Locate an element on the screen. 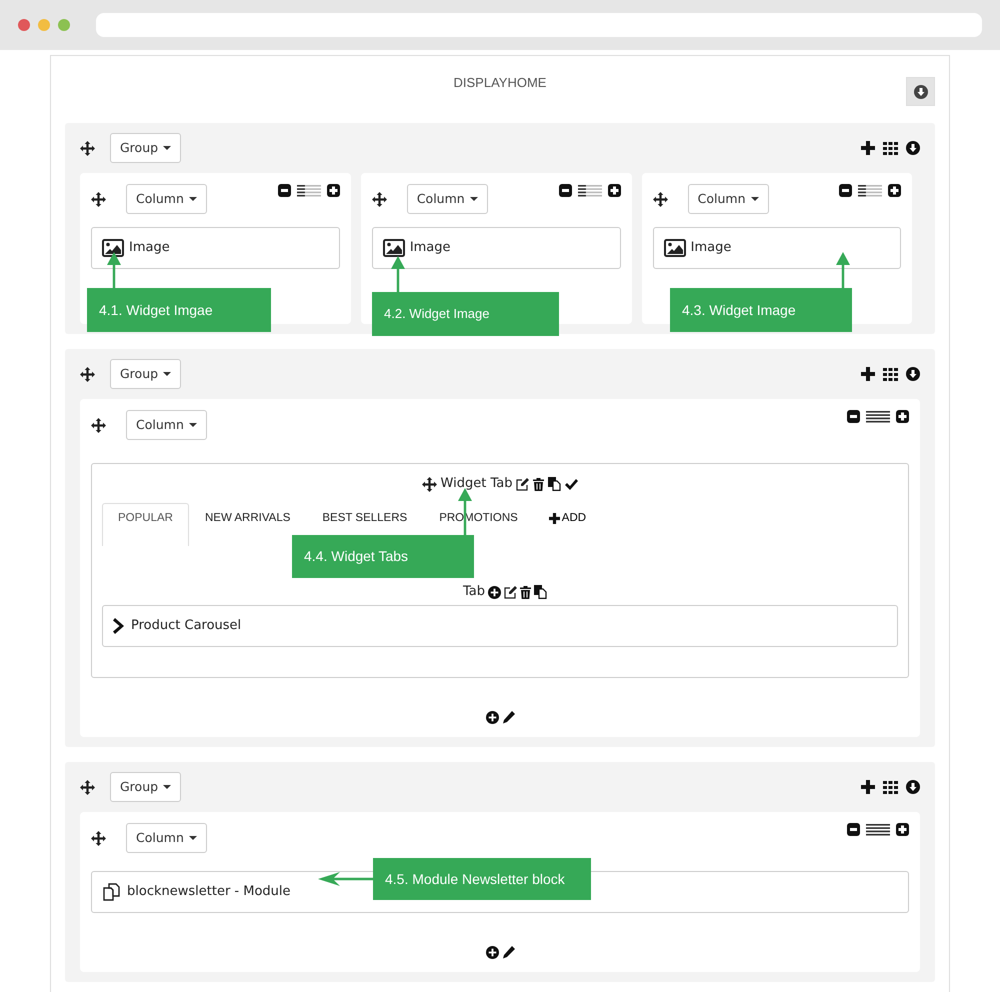 This screenshot has height=992, width=1000. tab-label: Tab is located at coordinates (473, 592).